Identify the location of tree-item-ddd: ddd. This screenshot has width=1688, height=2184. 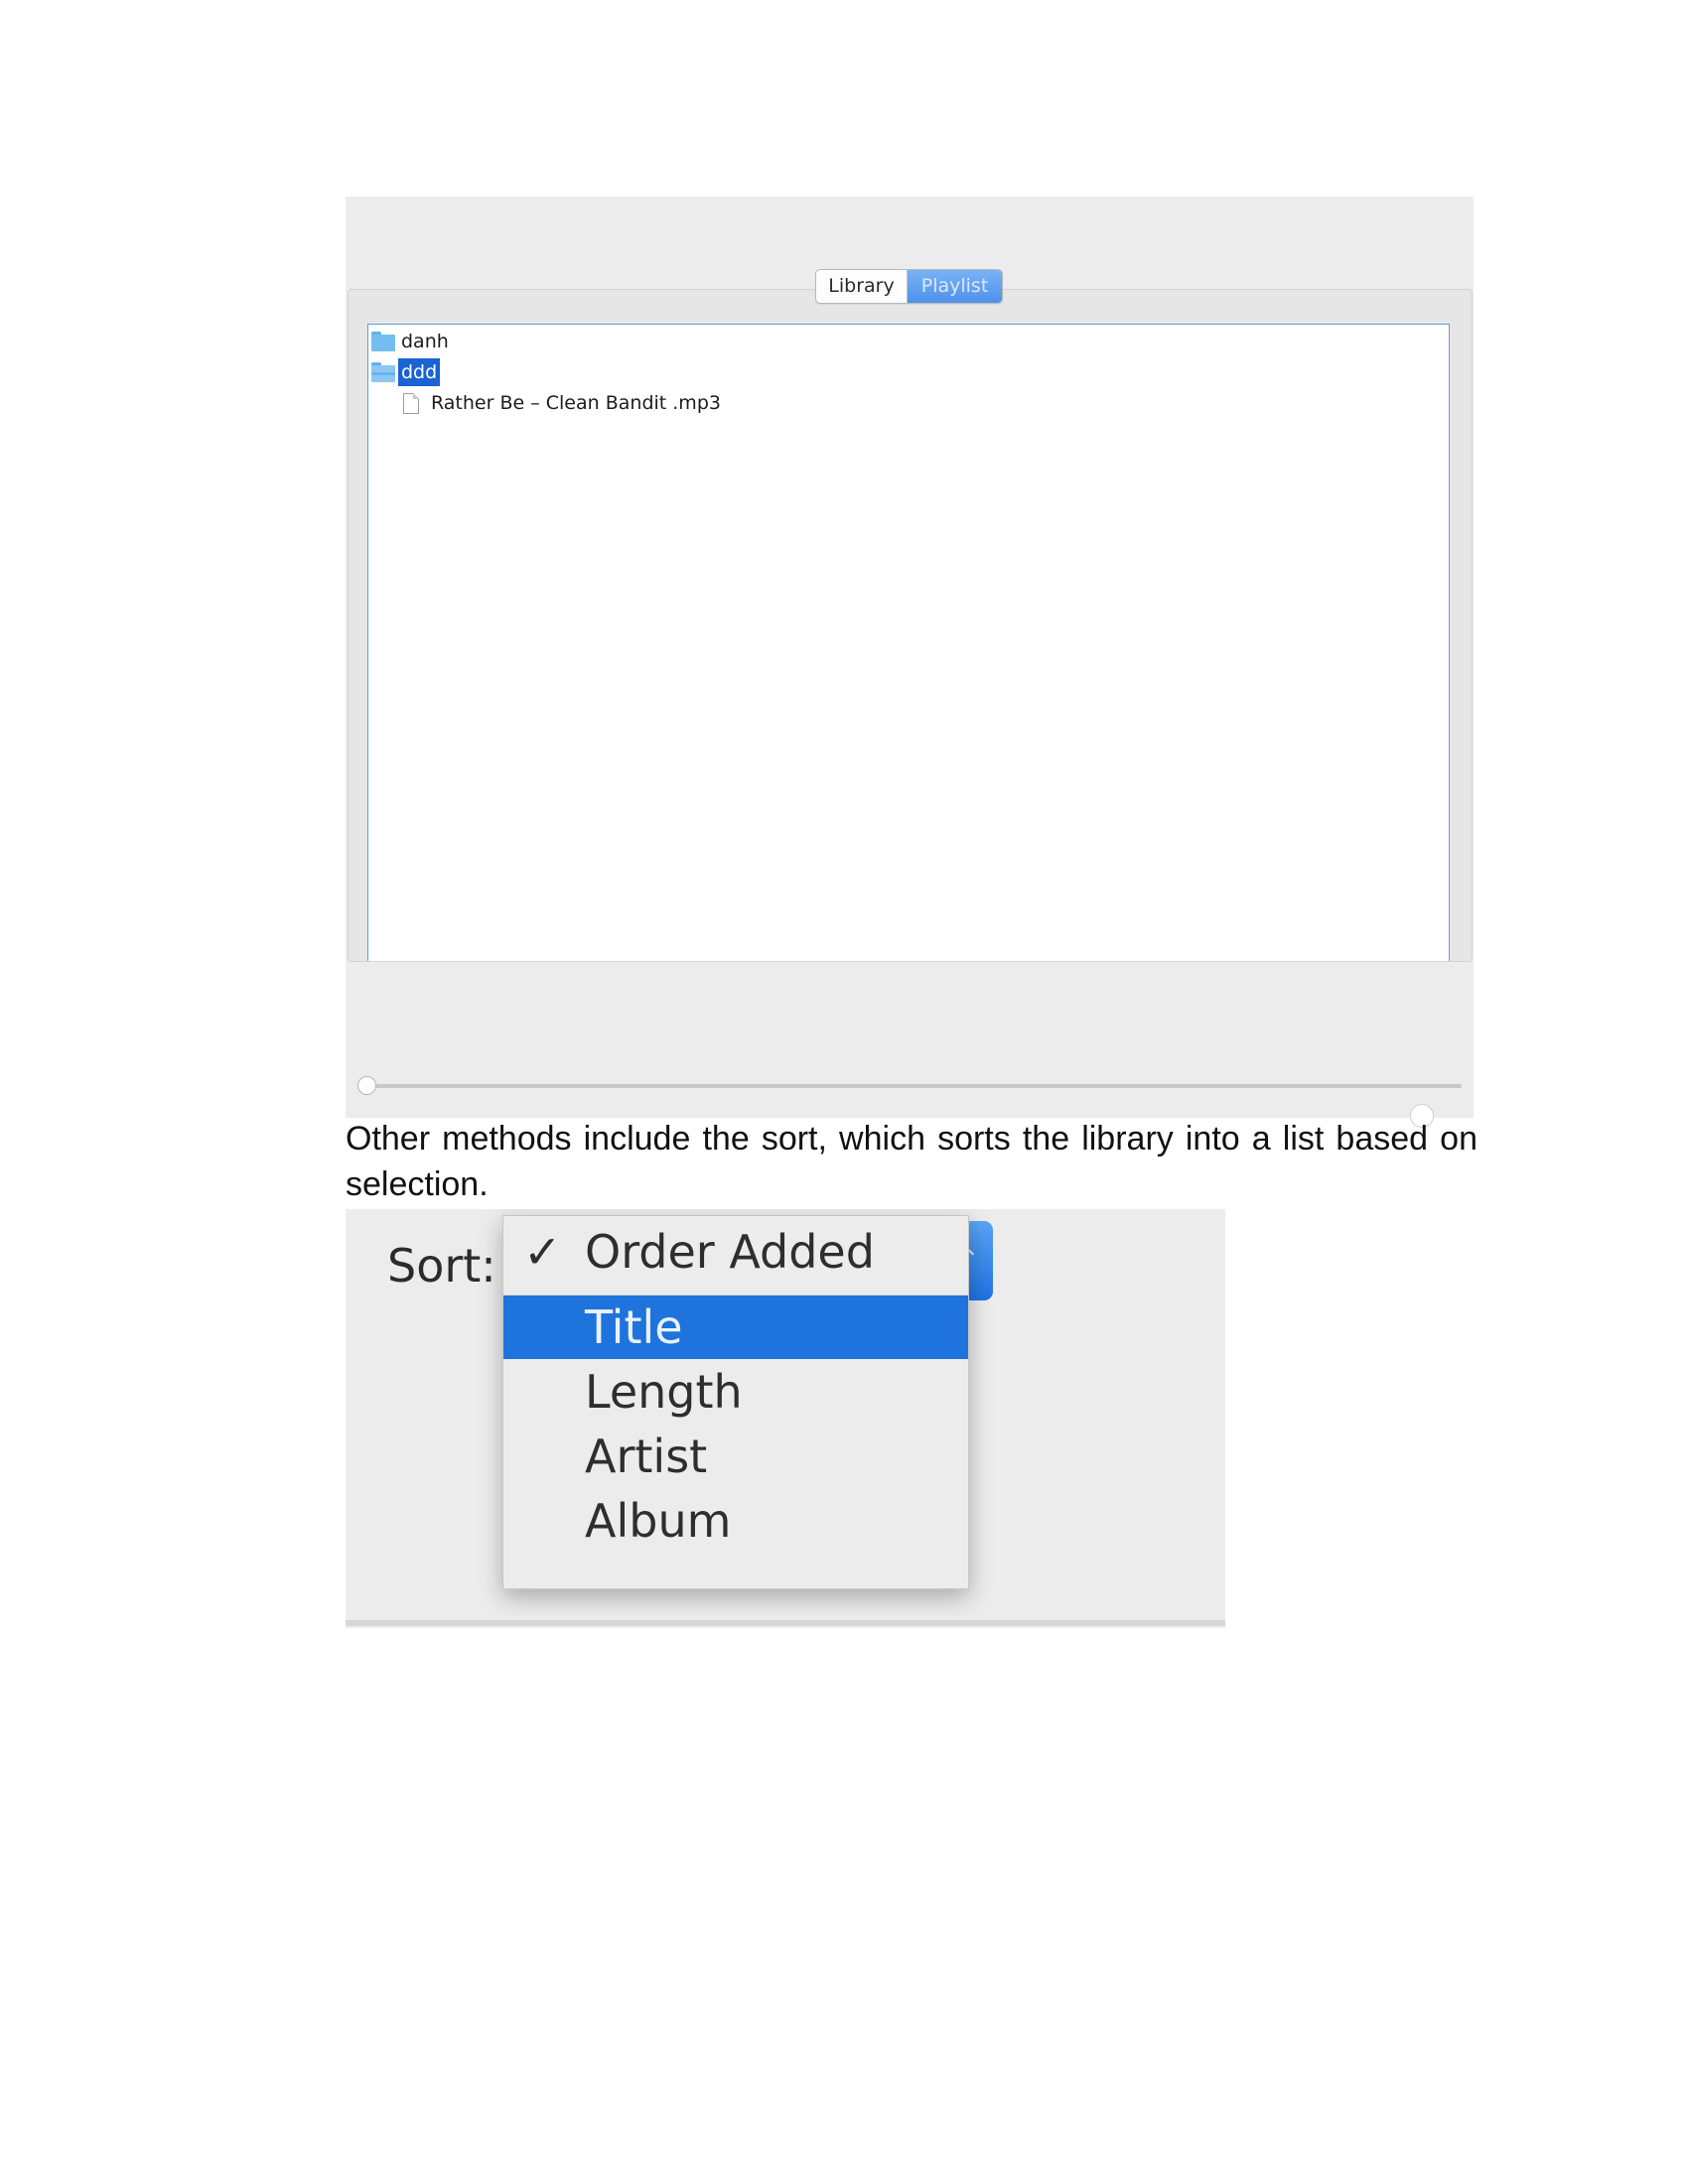
(406, 372).